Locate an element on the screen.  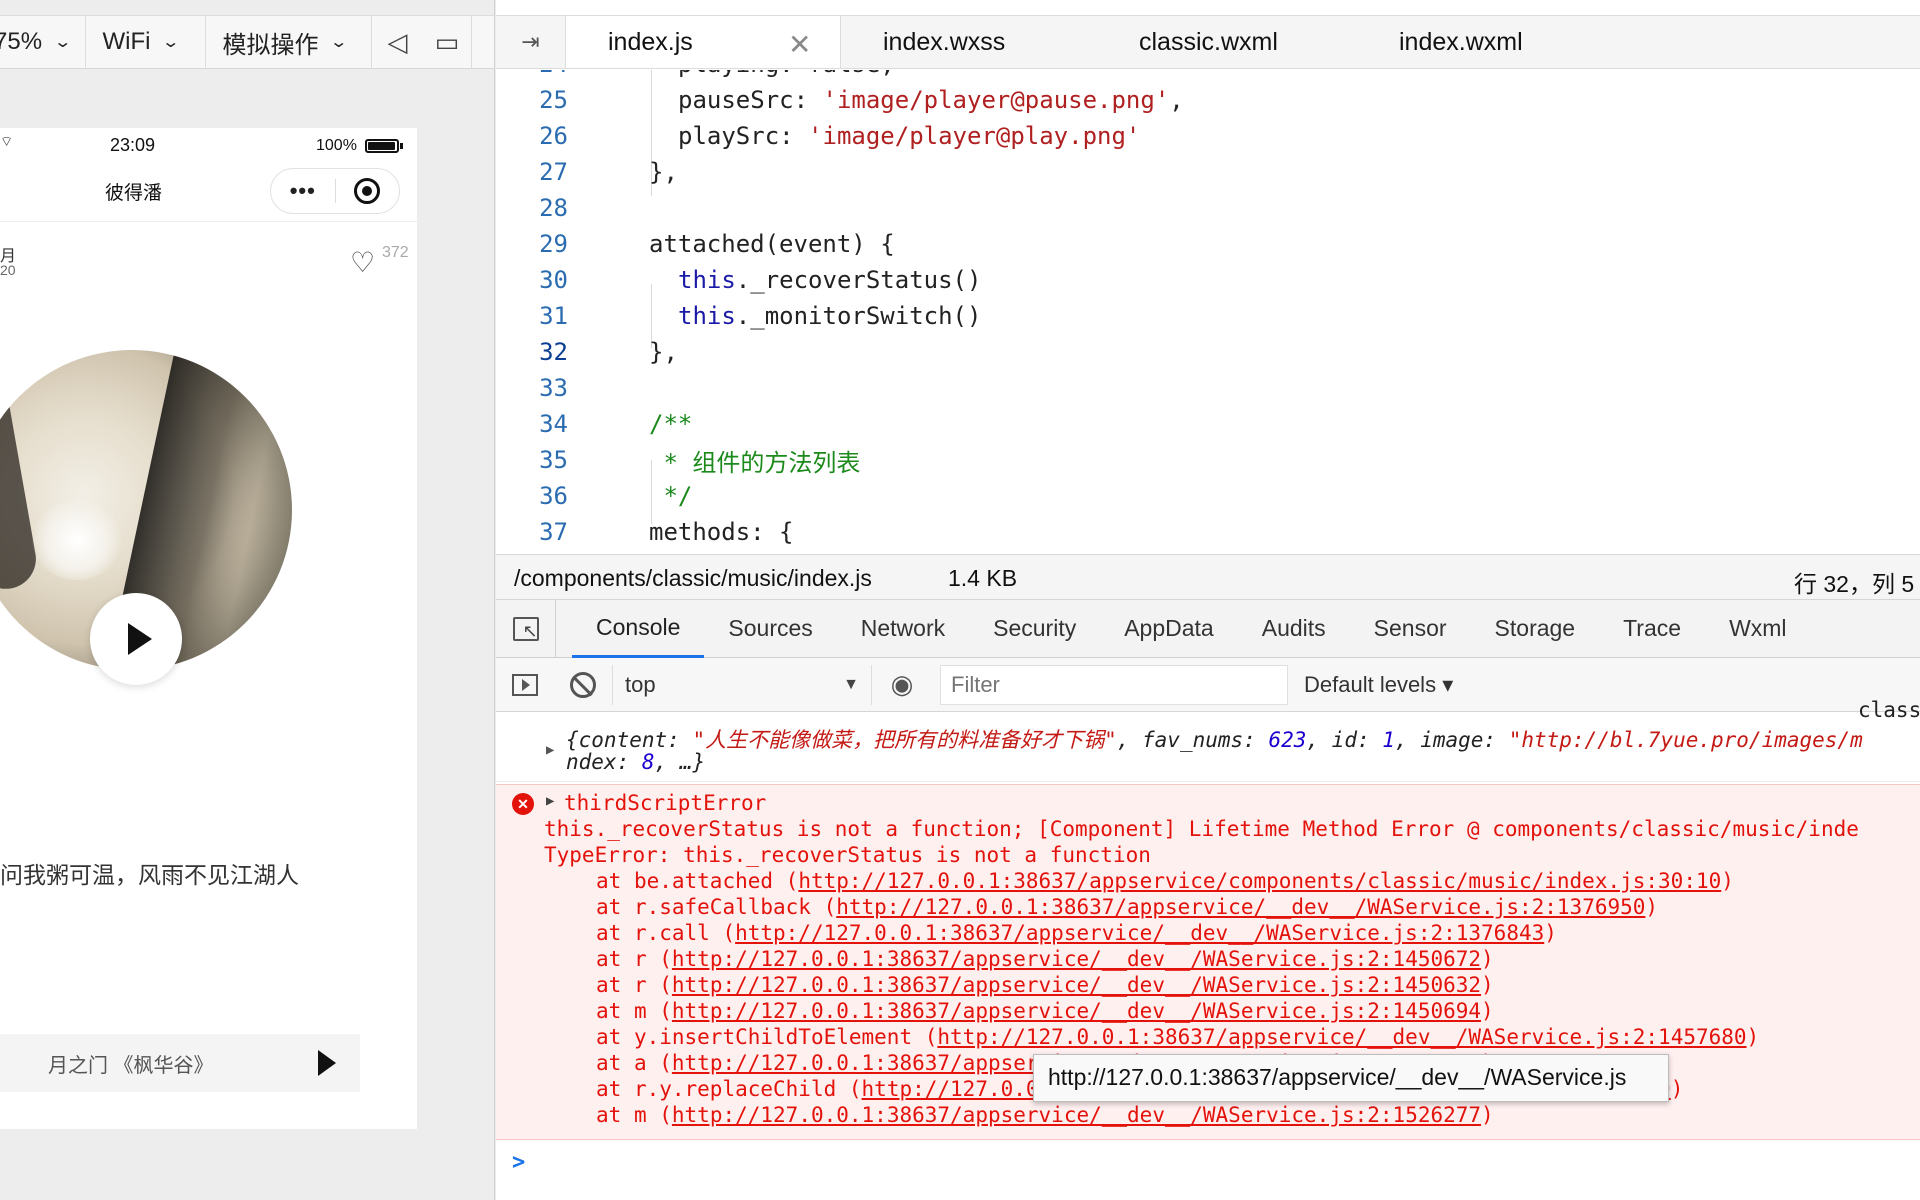
triangle-down-icon: ▼ is located at coordinates (851, 684).